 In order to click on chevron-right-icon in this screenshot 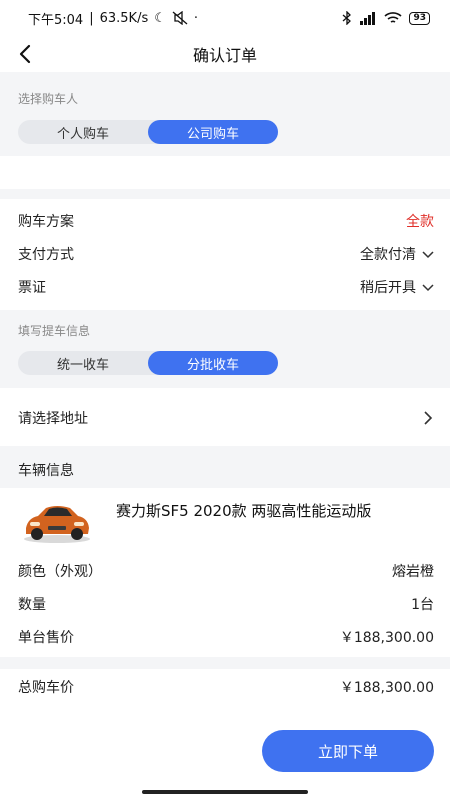, I will do `click(428, 417)`.